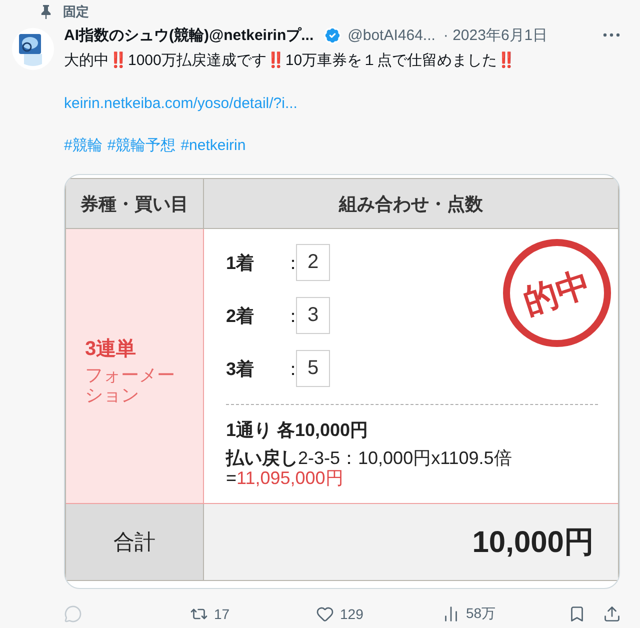 The height and width of the screenshot is (628, 640). What do you see at coordinates (313, 315) in the screenshot?
I see `placing-number: 3` at bounding box center [313, 315].